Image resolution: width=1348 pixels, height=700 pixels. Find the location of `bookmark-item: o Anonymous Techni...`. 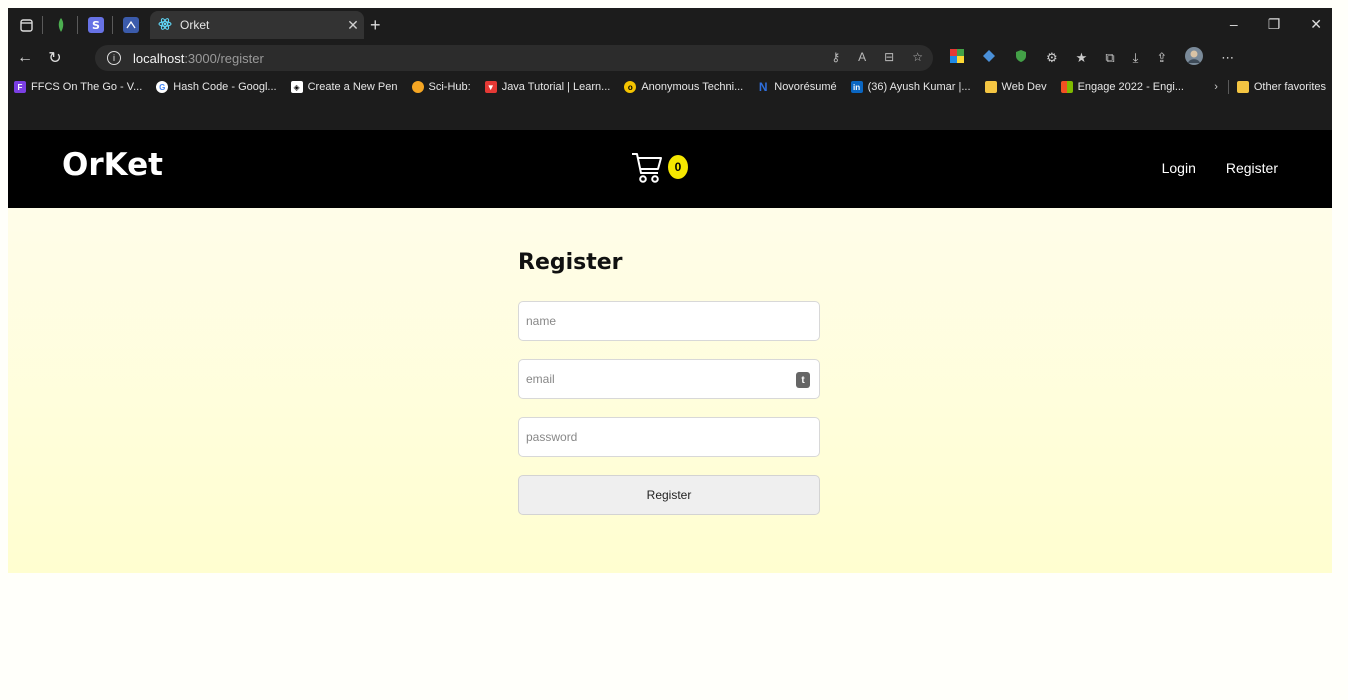

bookmark-item: o Anonymous Techni... is located at coordinates (683, 87).